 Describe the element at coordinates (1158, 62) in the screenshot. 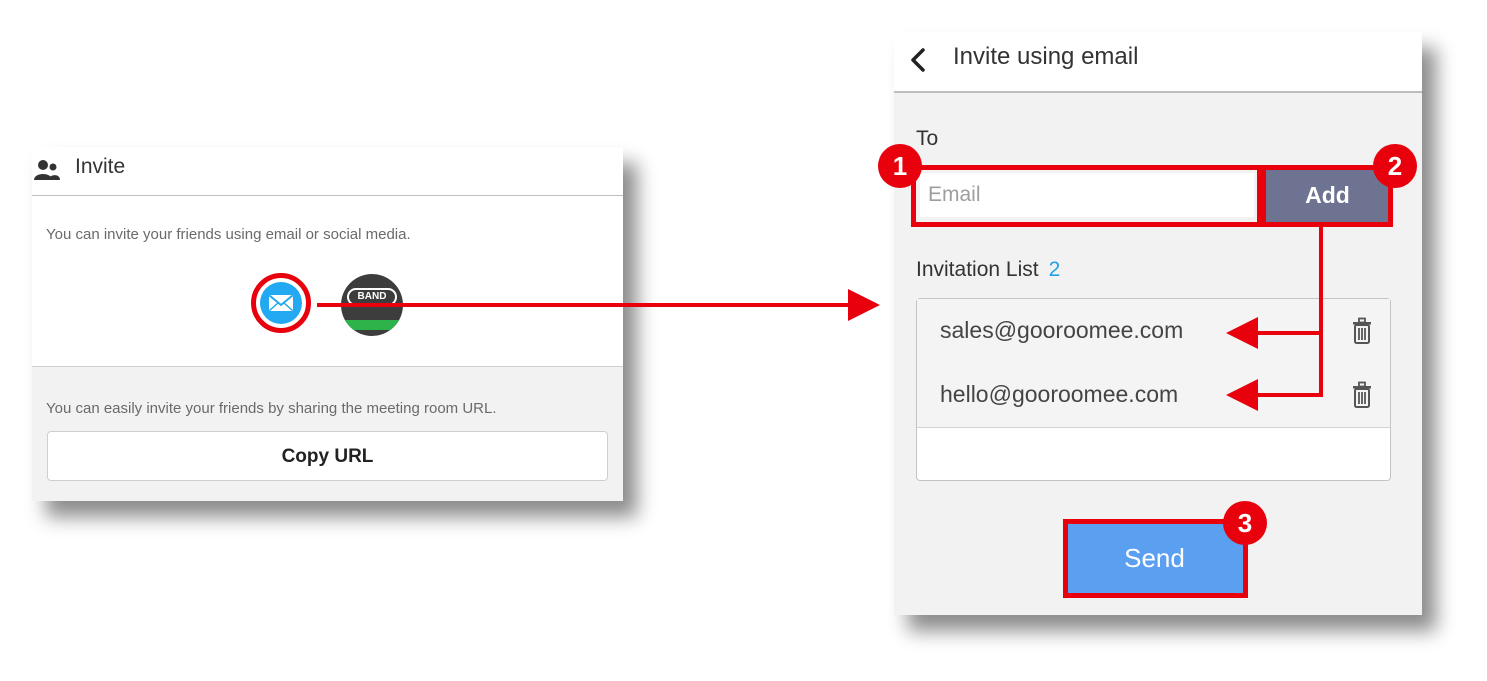

I see `email-panel-header: Invite using email` at that location.